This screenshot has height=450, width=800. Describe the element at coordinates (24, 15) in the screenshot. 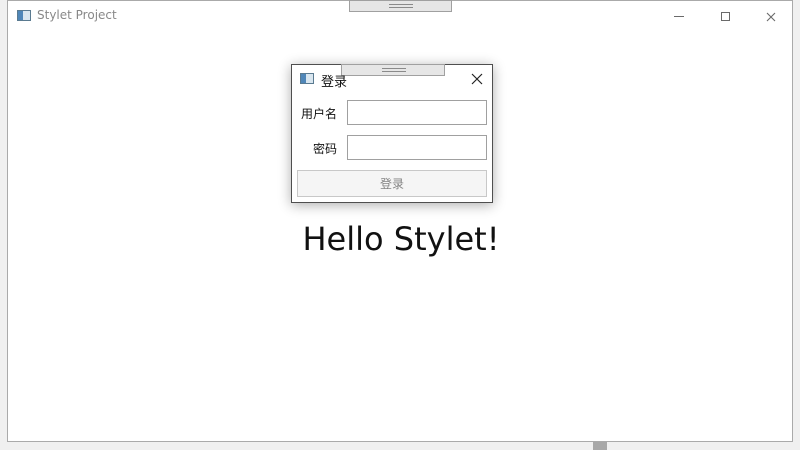

I see `app-window-icon` at that location.